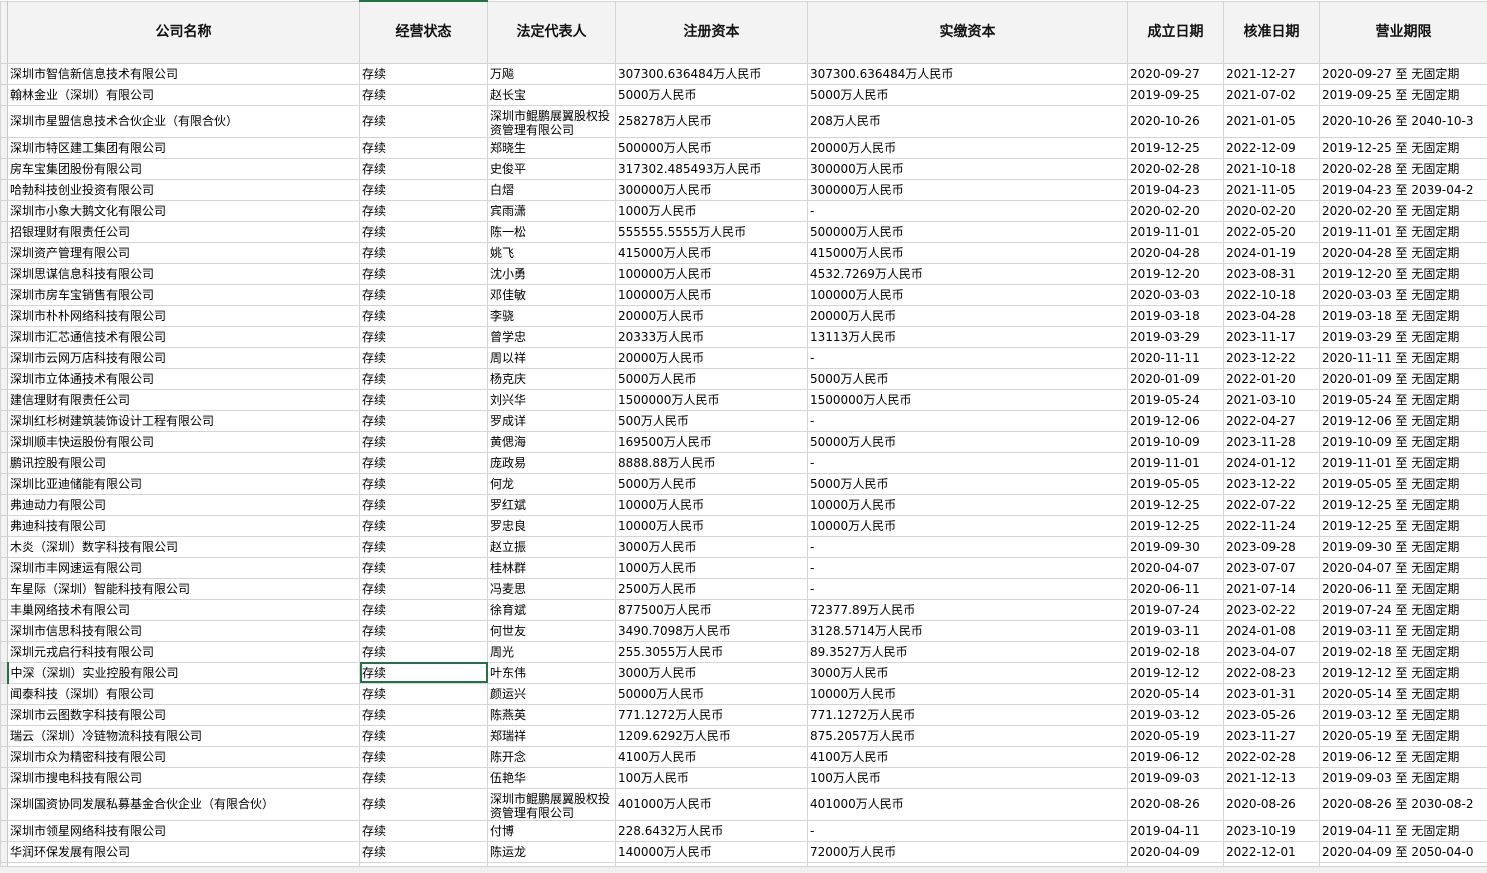  I want to click on cell-legal-rep: 罗红斌, so click(551, 504).